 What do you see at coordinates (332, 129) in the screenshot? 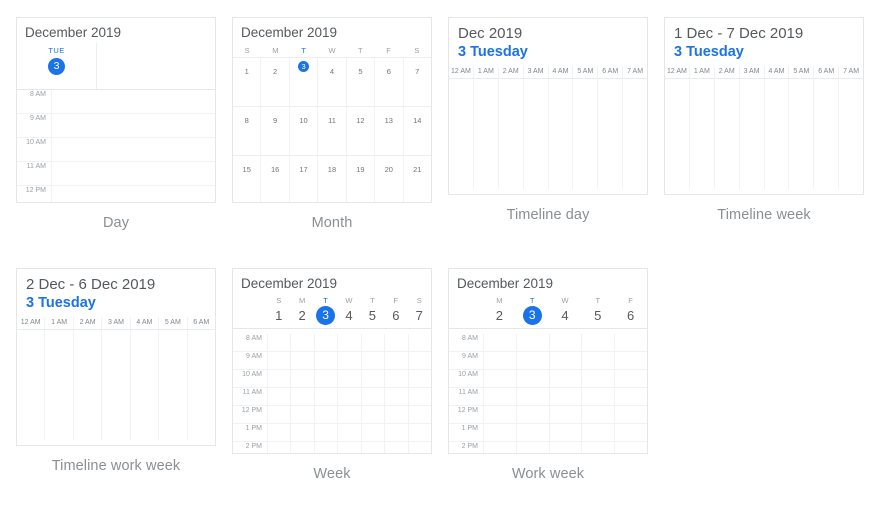
I see `month-view-weeks: 1 2 3 4 5 6 7 8 9 10 11 12 13 14 15 16 17 18 19 20 21` at bounding box center [332, 129].